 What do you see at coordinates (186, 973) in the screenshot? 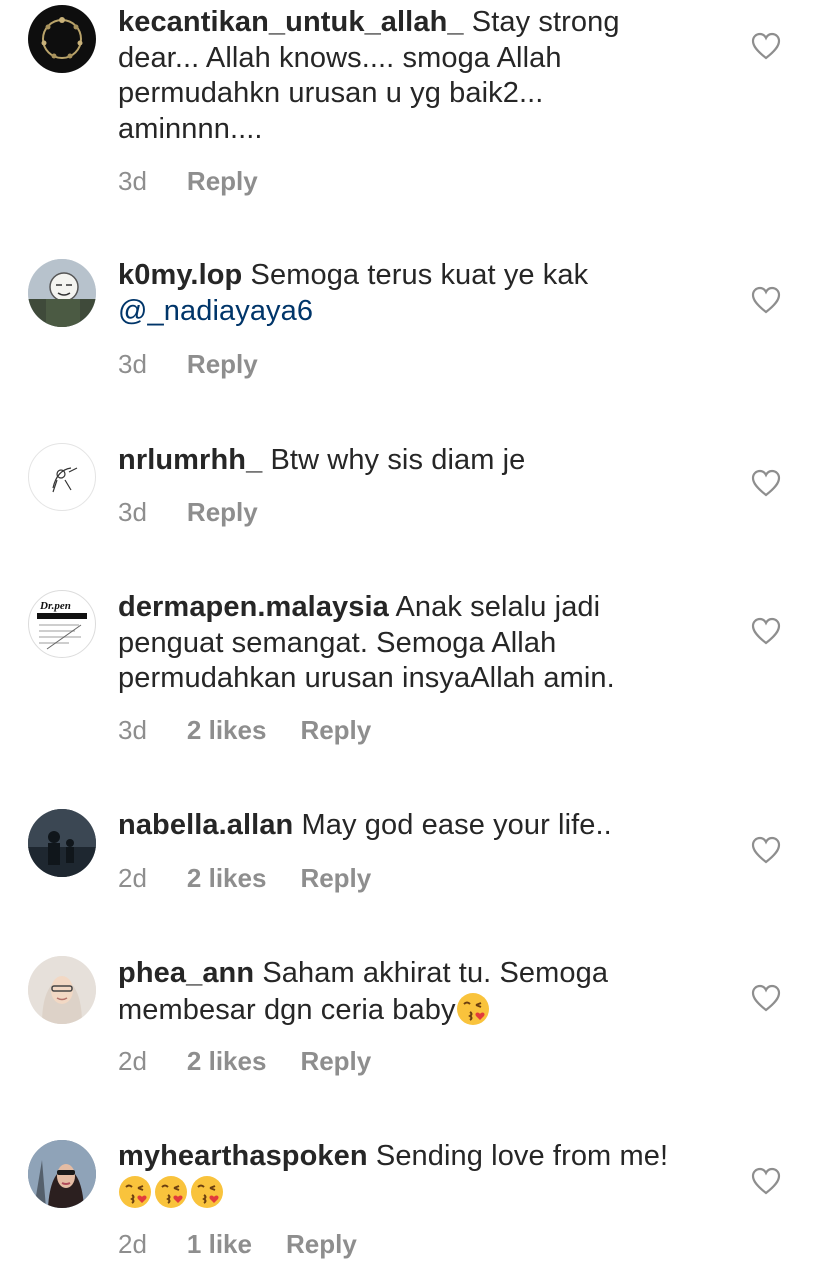
I see `comment-username: phea_ann` at bounding box center [186, 973].